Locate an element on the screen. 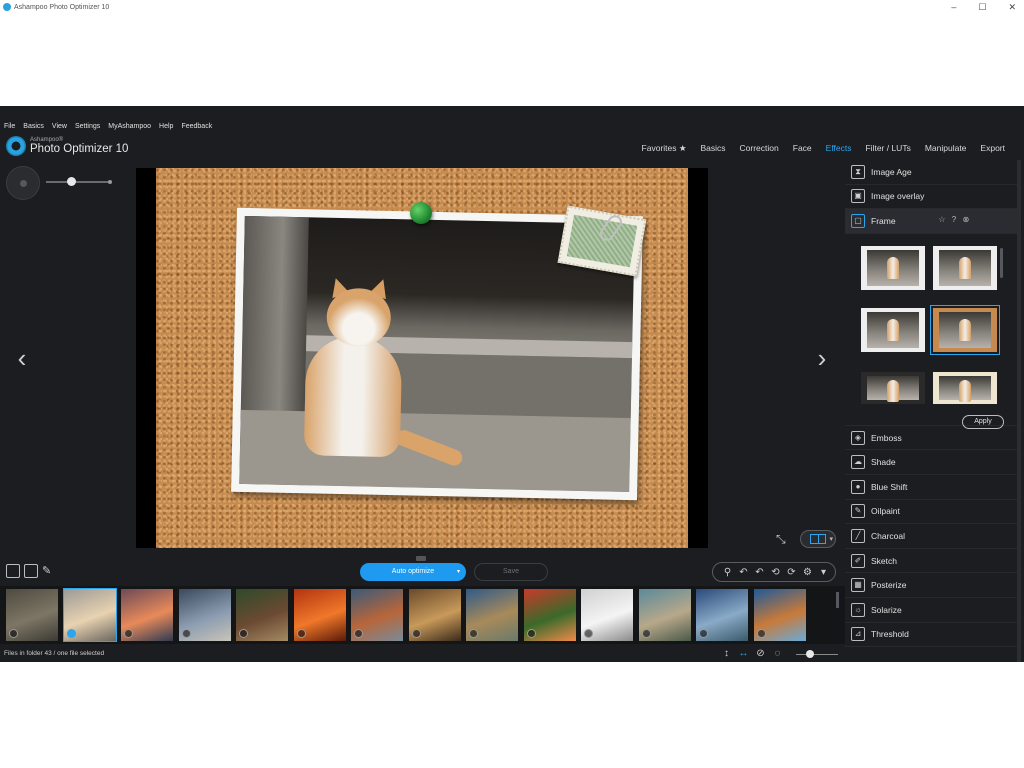 This screenshot has width=1024, height=768. thumbnail-size-slider-handle is located at coordinates (810, 654).